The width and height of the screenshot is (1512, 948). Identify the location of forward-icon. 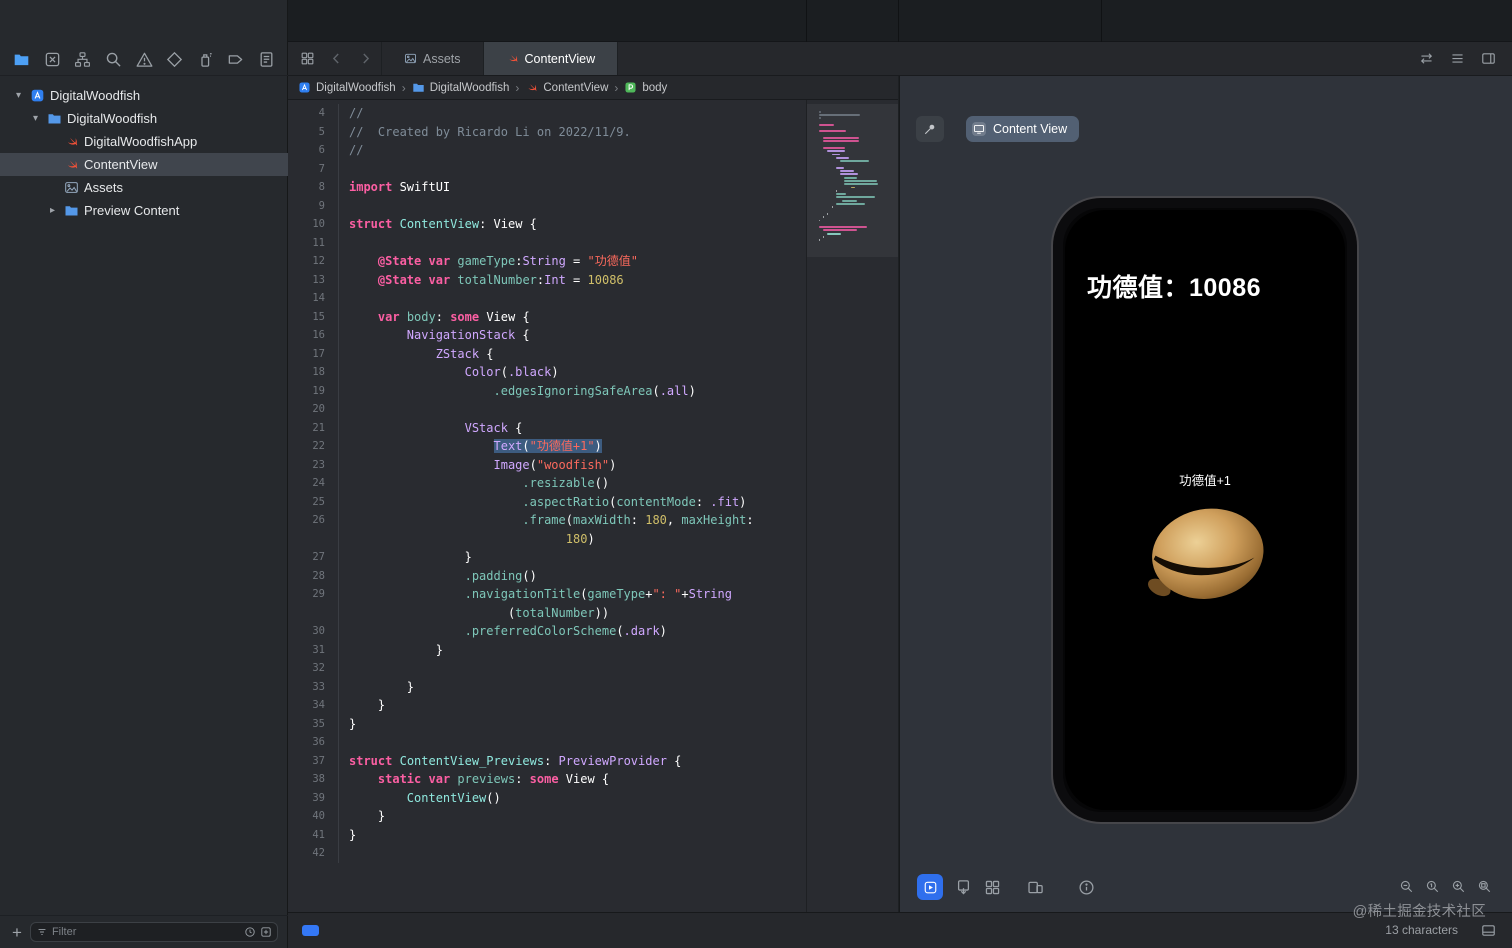
(365, 58).